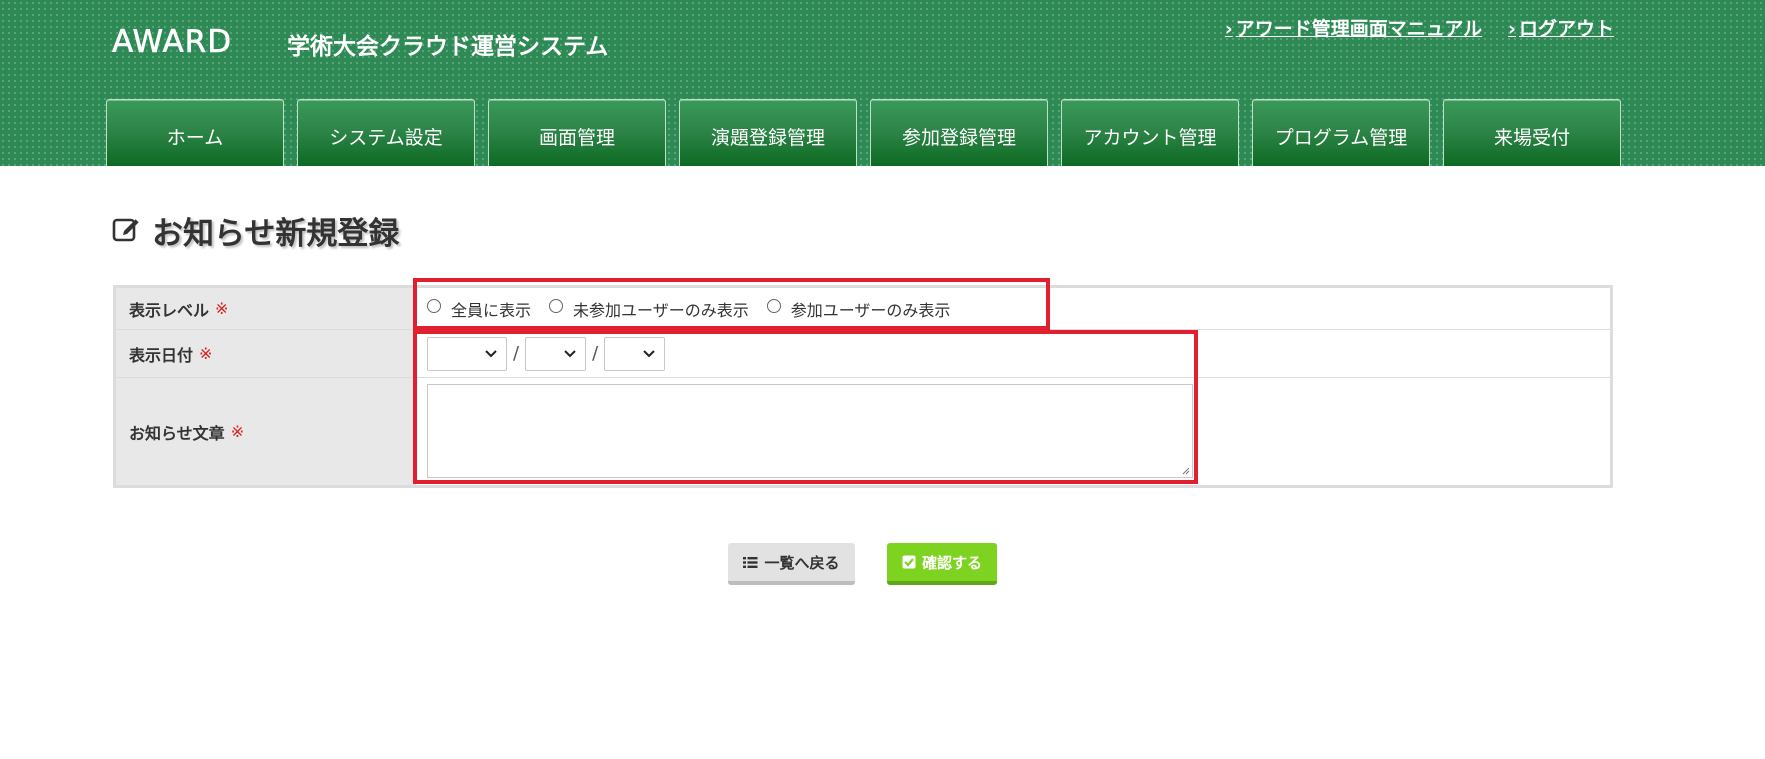  What do you see at coordinates (276, 234) in the screenshot?
I see `page-title-text: お知らせ新規登録` at bounding box center [276, 234].